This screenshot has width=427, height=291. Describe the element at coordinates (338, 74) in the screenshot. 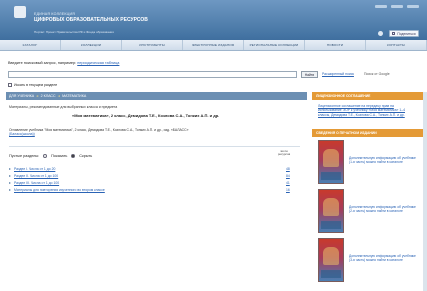

I see `advanced-search-link: Расширенный поиск` at that location.